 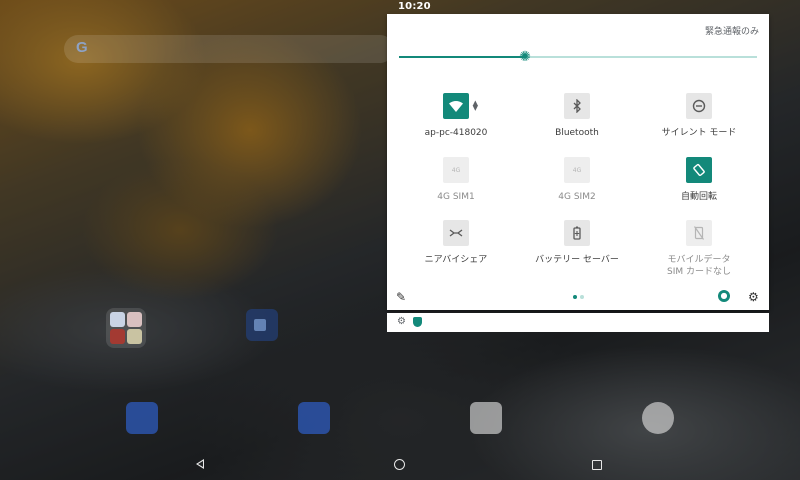 What do you see at coordinates (229, 49) in the screenshot?
I see `google-search-bar: G` at bounding box center [229, 49].